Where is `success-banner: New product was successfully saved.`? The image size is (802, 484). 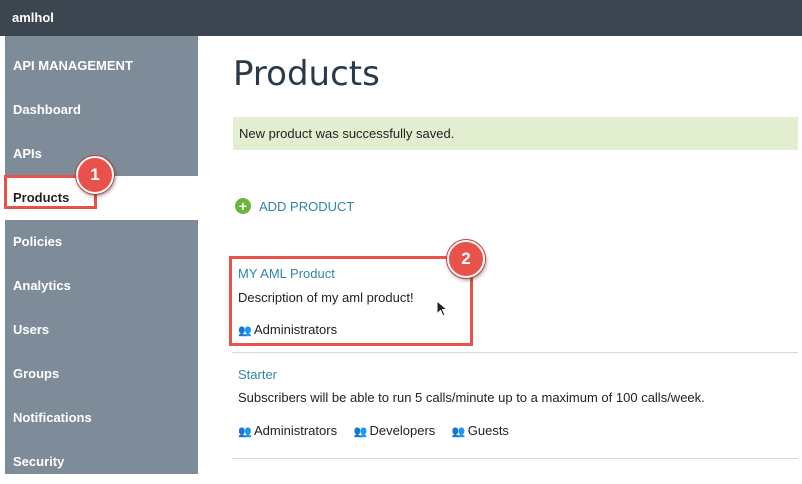 success-banner: New product was successfully saved. is located at coordinates (515, 133).